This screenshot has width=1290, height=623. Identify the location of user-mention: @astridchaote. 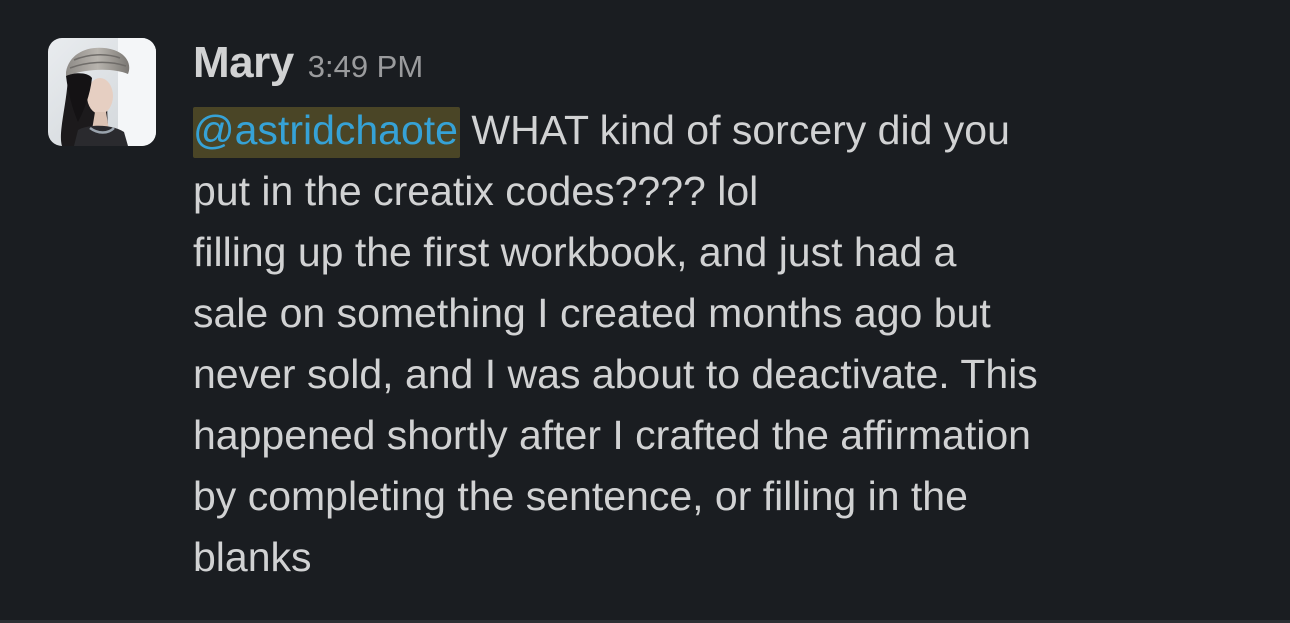
(326, 132).